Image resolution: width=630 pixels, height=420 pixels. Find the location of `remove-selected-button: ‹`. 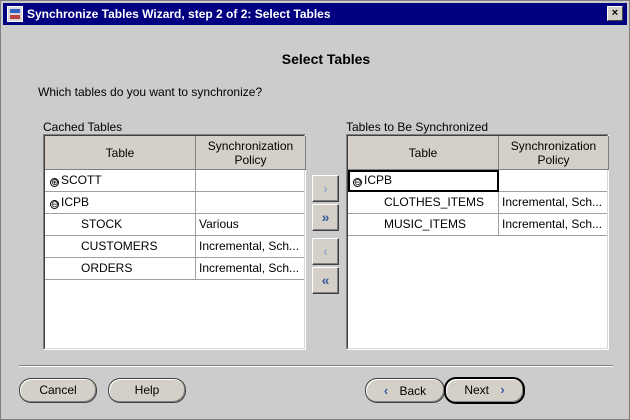

remove-selected-button: ‹ is located at coordinates (325, 251).